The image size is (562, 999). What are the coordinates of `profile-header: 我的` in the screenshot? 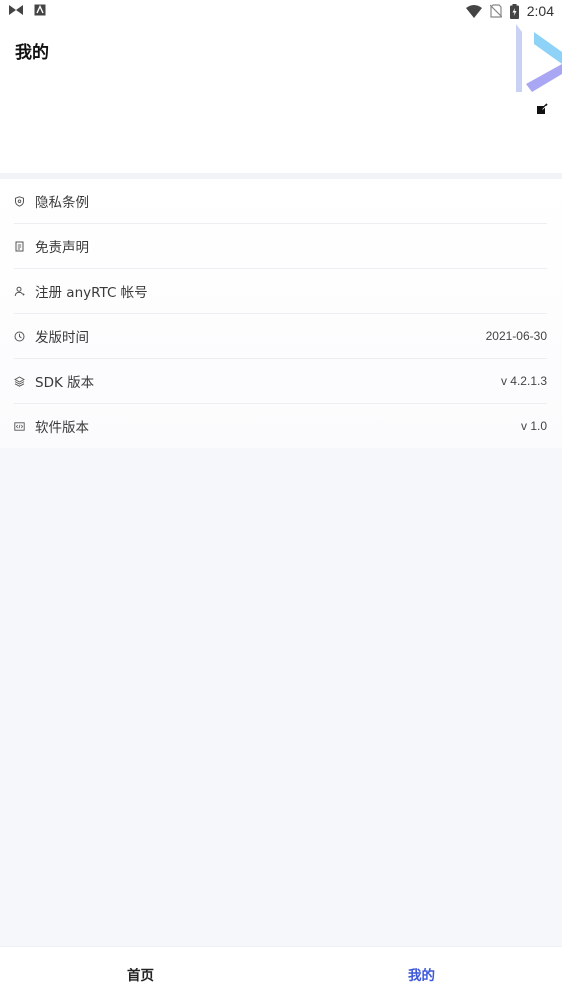 It's located at (281, 98).